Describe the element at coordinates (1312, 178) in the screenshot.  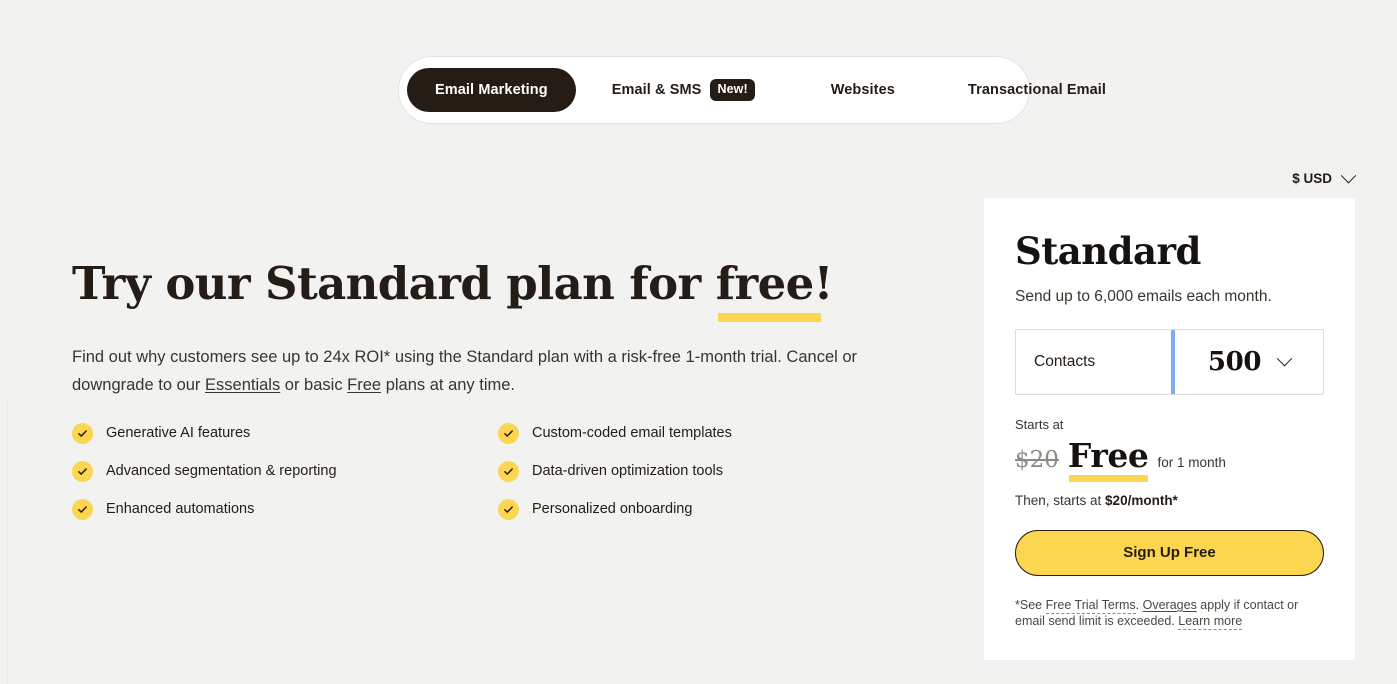
I see `currency-label: $ USD` at that location.